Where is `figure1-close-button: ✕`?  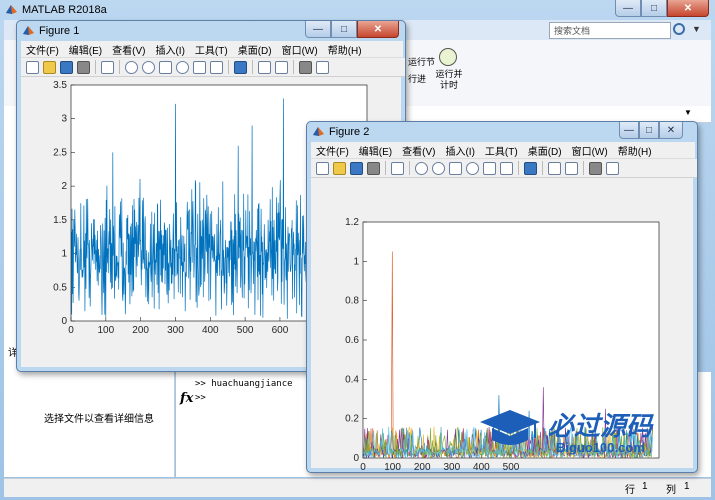
figure1-close-button: ✕ is located at coordinates (378, 29).